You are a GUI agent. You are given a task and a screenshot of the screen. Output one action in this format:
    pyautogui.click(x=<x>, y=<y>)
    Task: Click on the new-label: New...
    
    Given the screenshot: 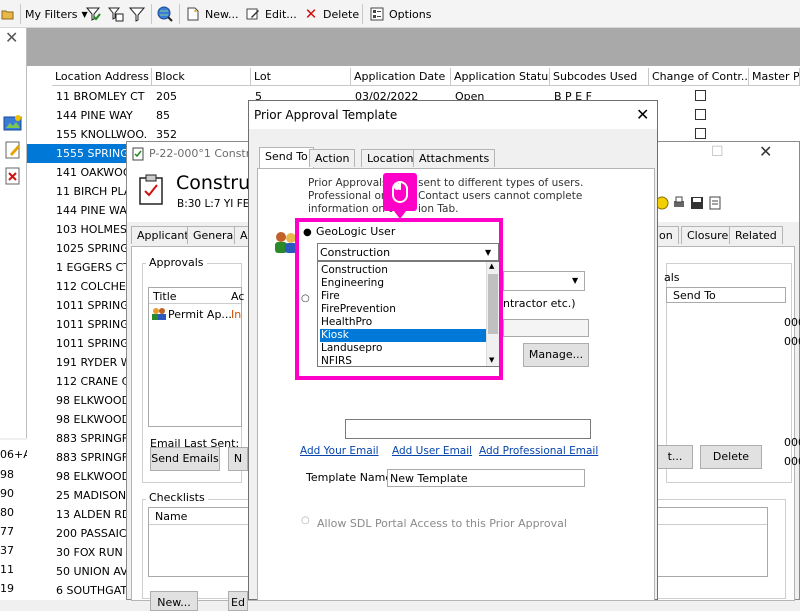 What is the action you would take?
    pyautogui.click(x=222, y=14)
    